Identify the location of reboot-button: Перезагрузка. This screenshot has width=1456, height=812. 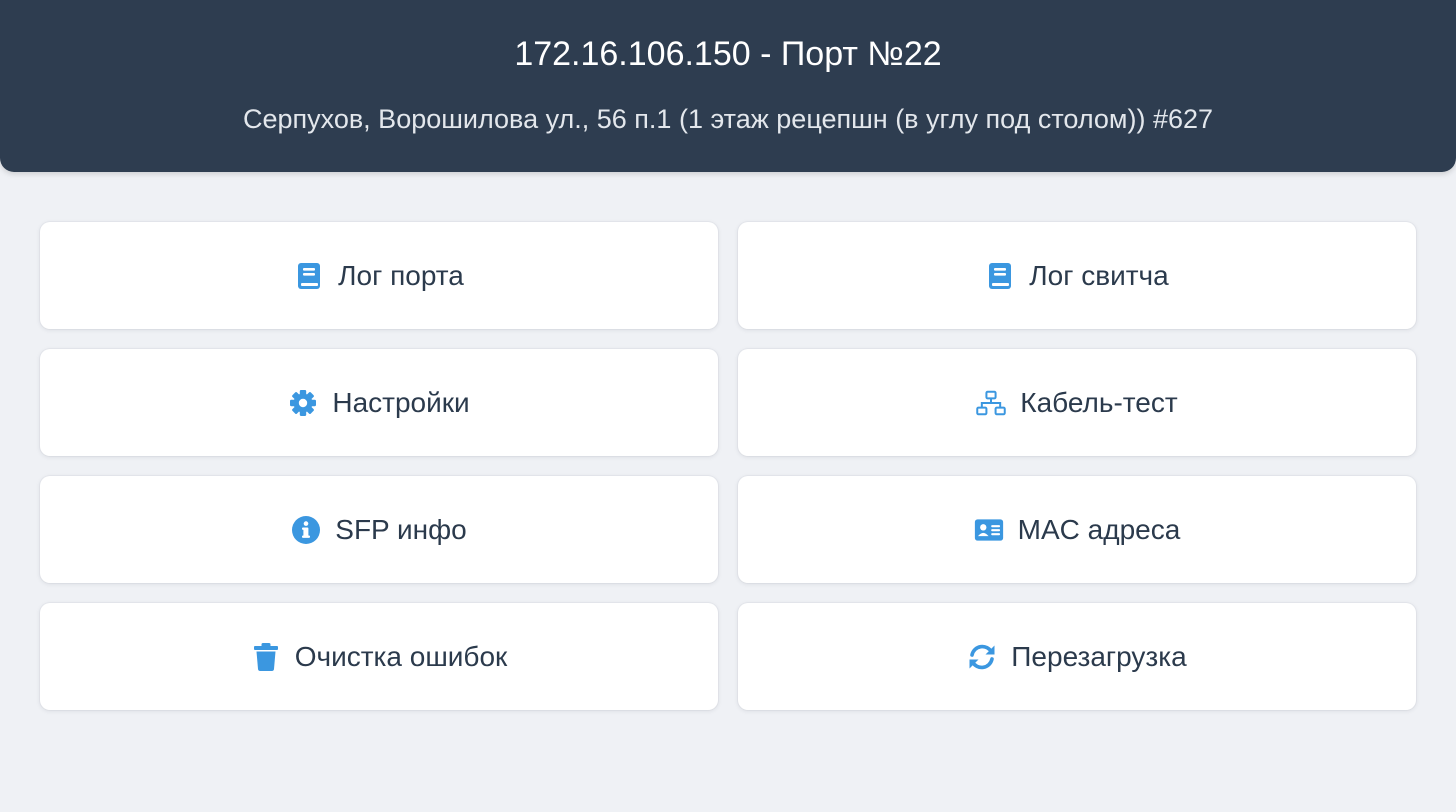
(1077, 656).